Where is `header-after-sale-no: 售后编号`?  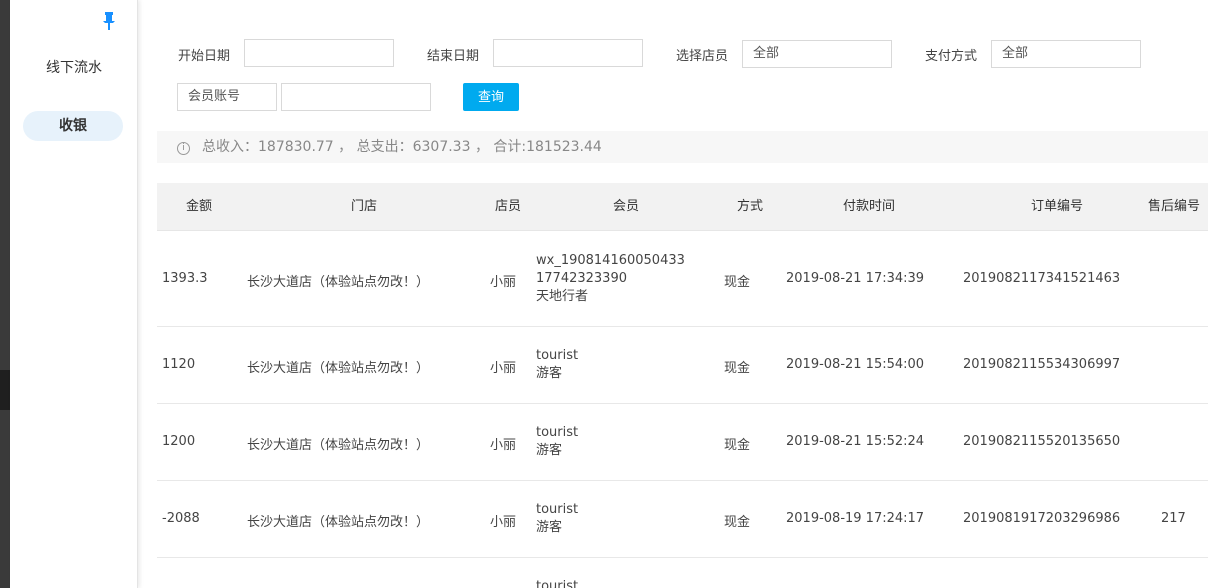 header-after-sale-no: 售后编号 is located at coordinates (1174, 206).